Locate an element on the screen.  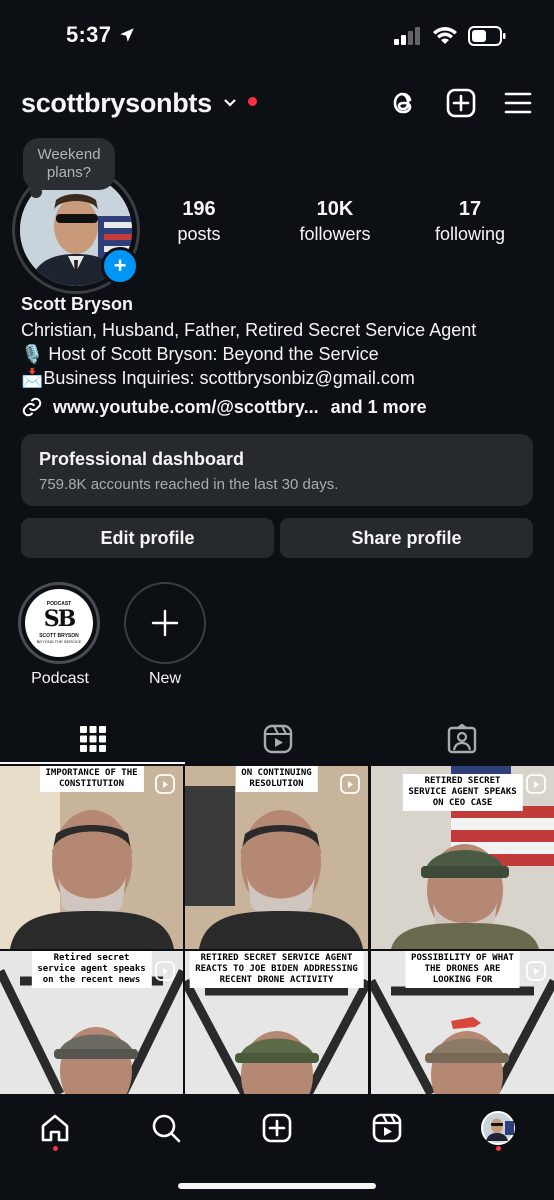
username-switcher: scottbrysonbts is located at coordinates (139, 103).